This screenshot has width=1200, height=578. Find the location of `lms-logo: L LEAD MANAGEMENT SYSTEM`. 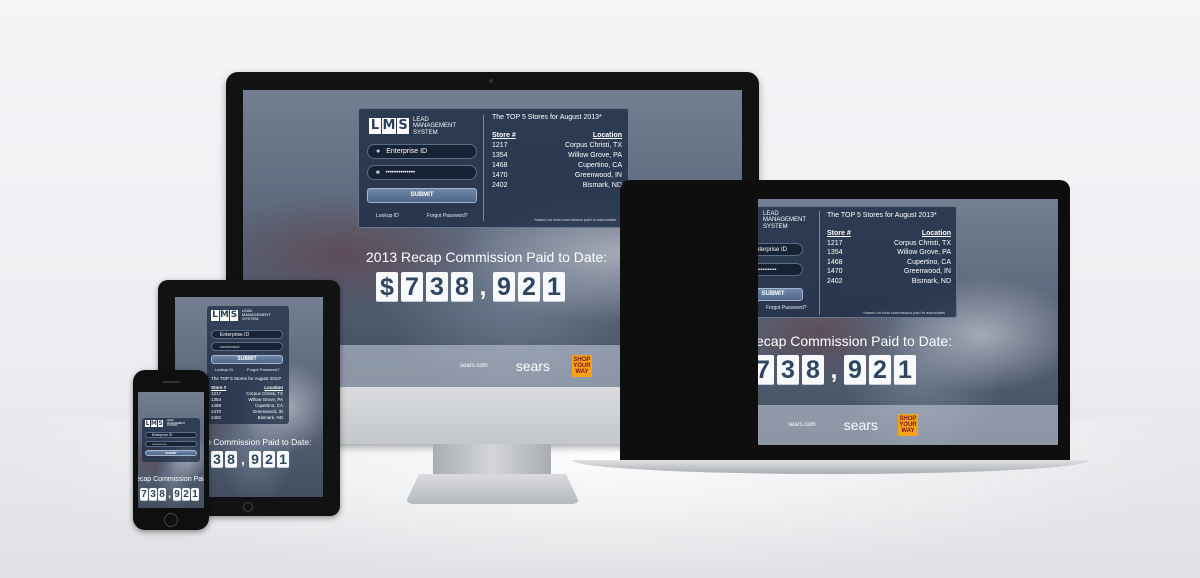

lms-logo: L LEAD MANAGEMENT SYSTEM is located at coordinates (787, 220).